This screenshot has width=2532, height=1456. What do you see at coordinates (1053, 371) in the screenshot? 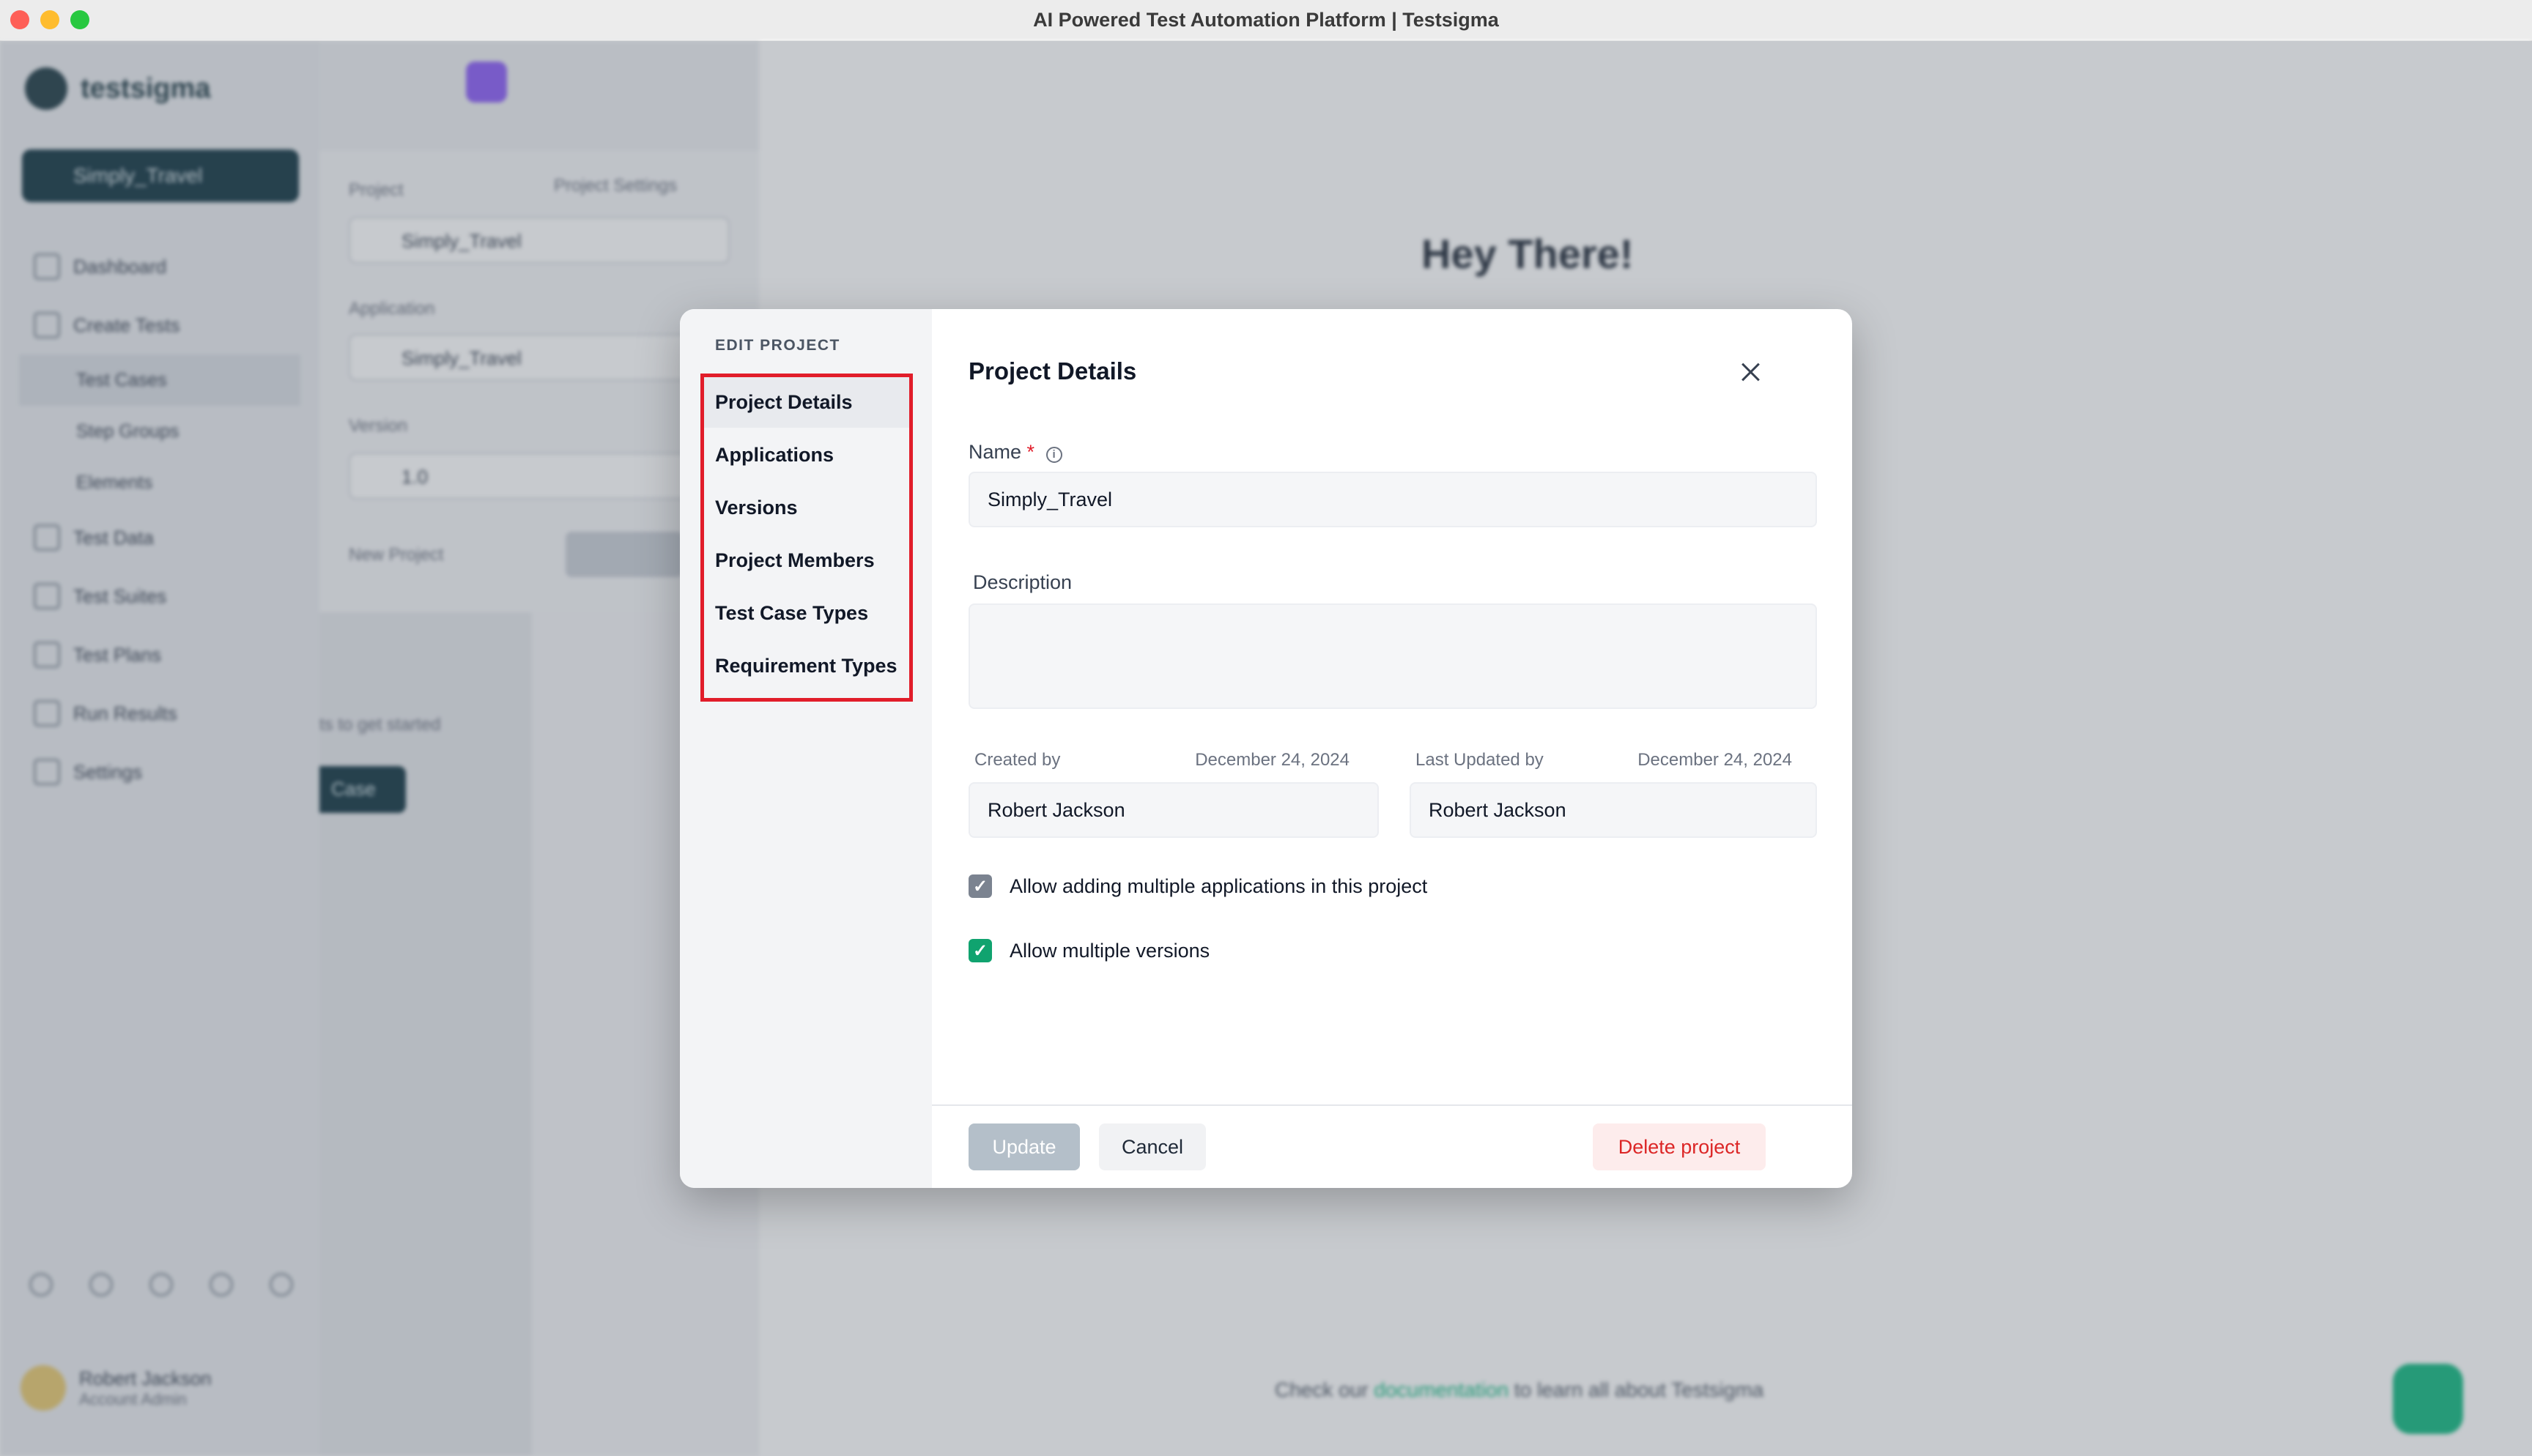
I see `modal-title: Project Details` at bounding box center [1053, 371].